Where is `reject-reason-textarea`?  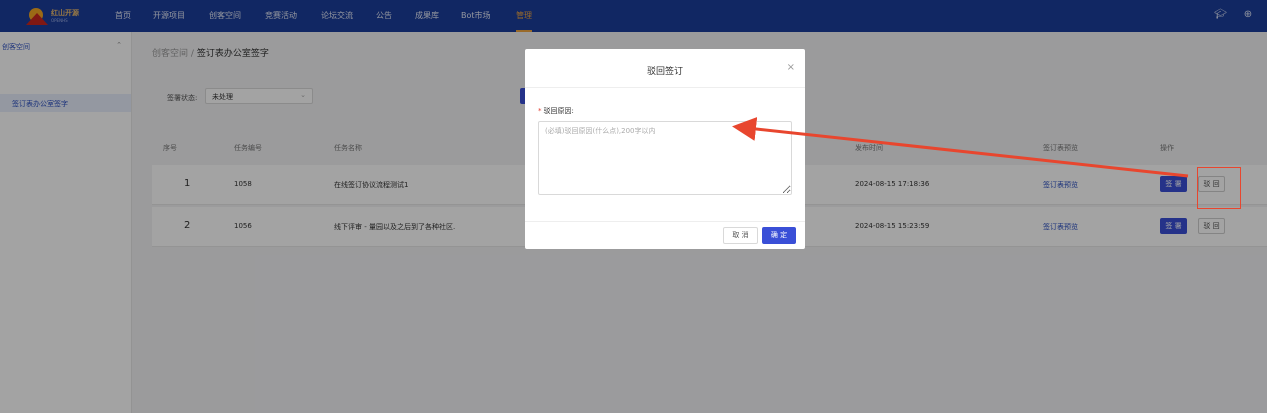 reject-reason-textarea is located at coordinates (665, 158).